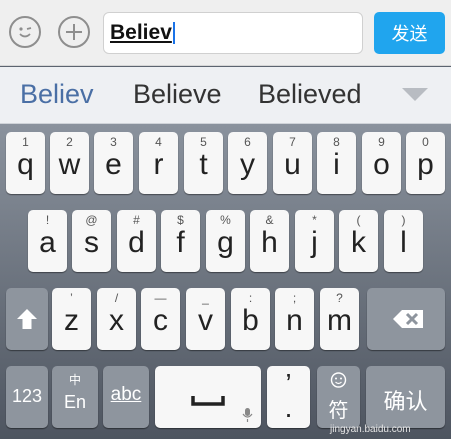 This screenshot has width=451, height=439. What do you see at coordinates (247, 142) in the screenshot?
I see `key-sub-label: 6` at bounding box center [247, 142].